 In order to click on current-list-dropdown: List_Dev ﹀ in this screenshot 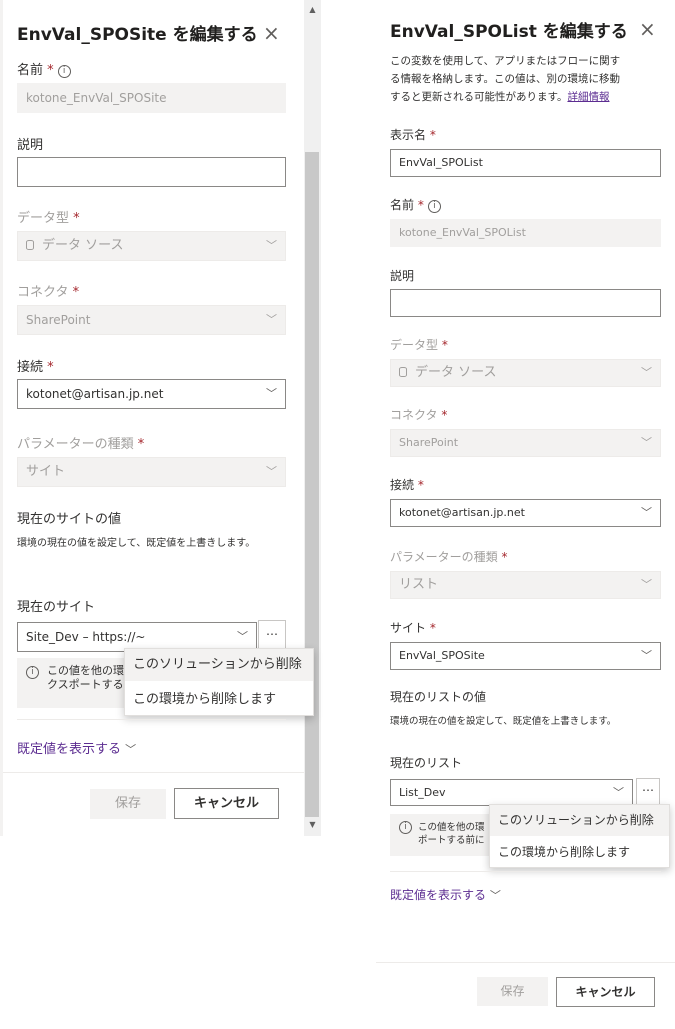, I will do `click(511, 792)`.